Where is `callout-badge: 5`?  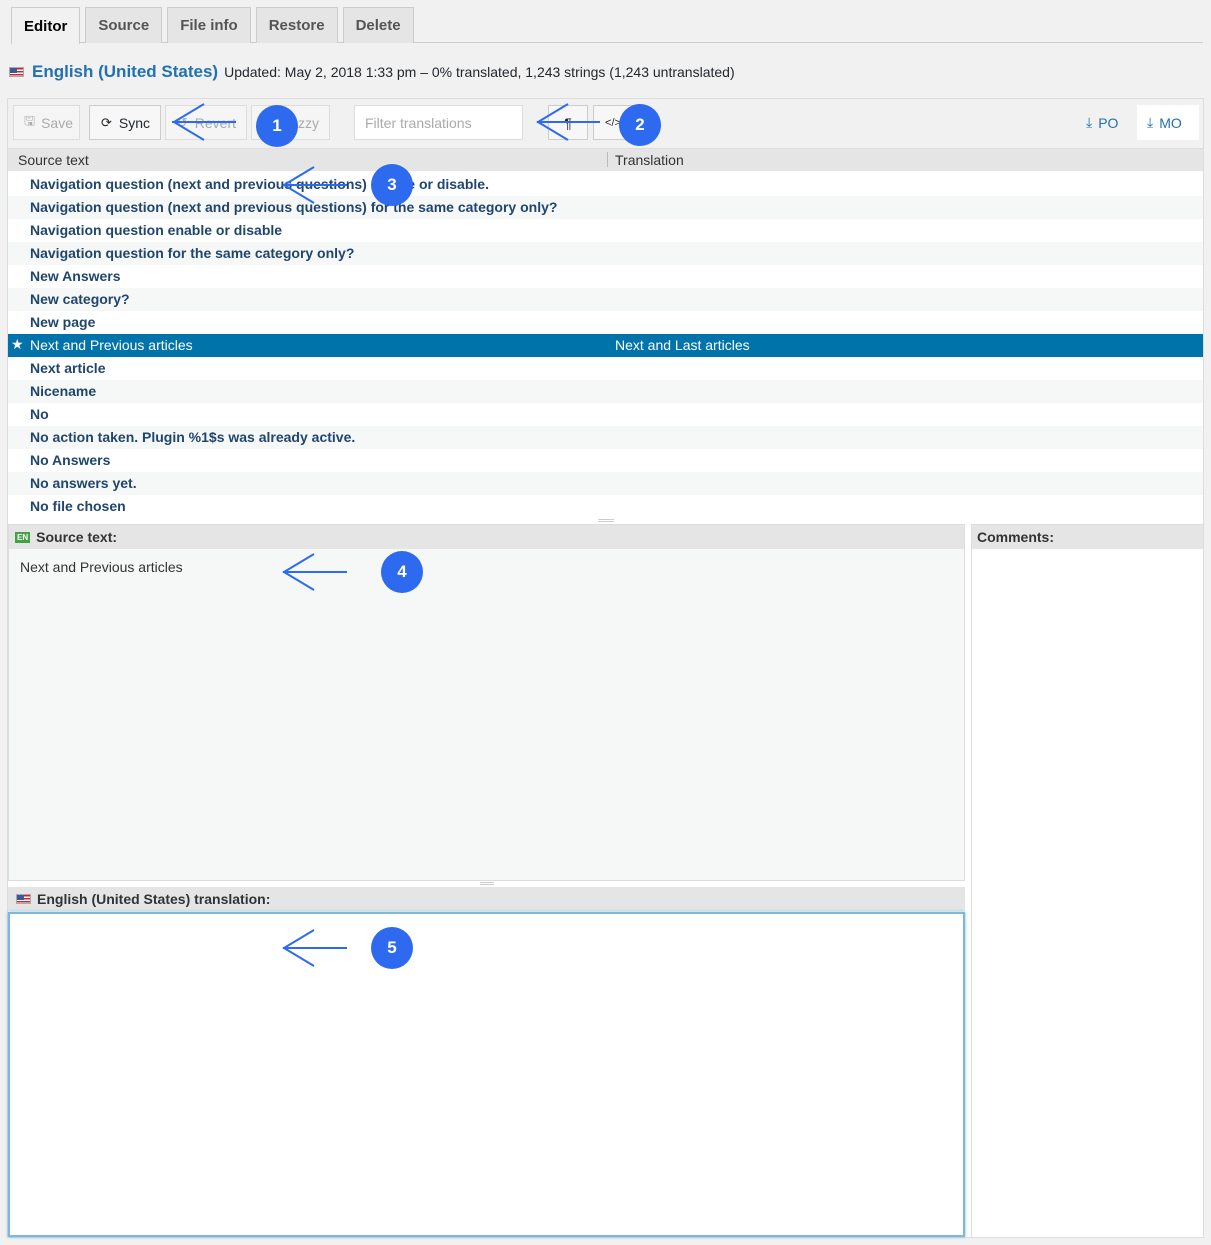 callout-badge: 5 is located at coordinates (392, 948).